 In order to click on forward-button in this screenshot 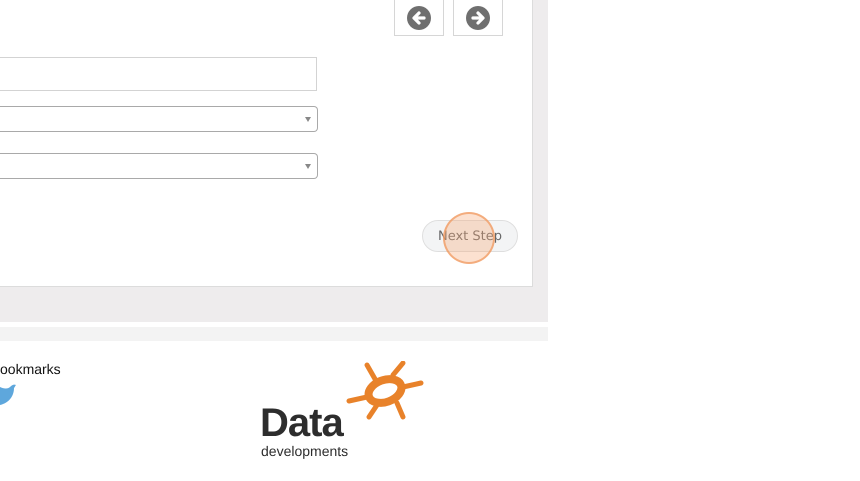, I will do `click(478, 18)`.